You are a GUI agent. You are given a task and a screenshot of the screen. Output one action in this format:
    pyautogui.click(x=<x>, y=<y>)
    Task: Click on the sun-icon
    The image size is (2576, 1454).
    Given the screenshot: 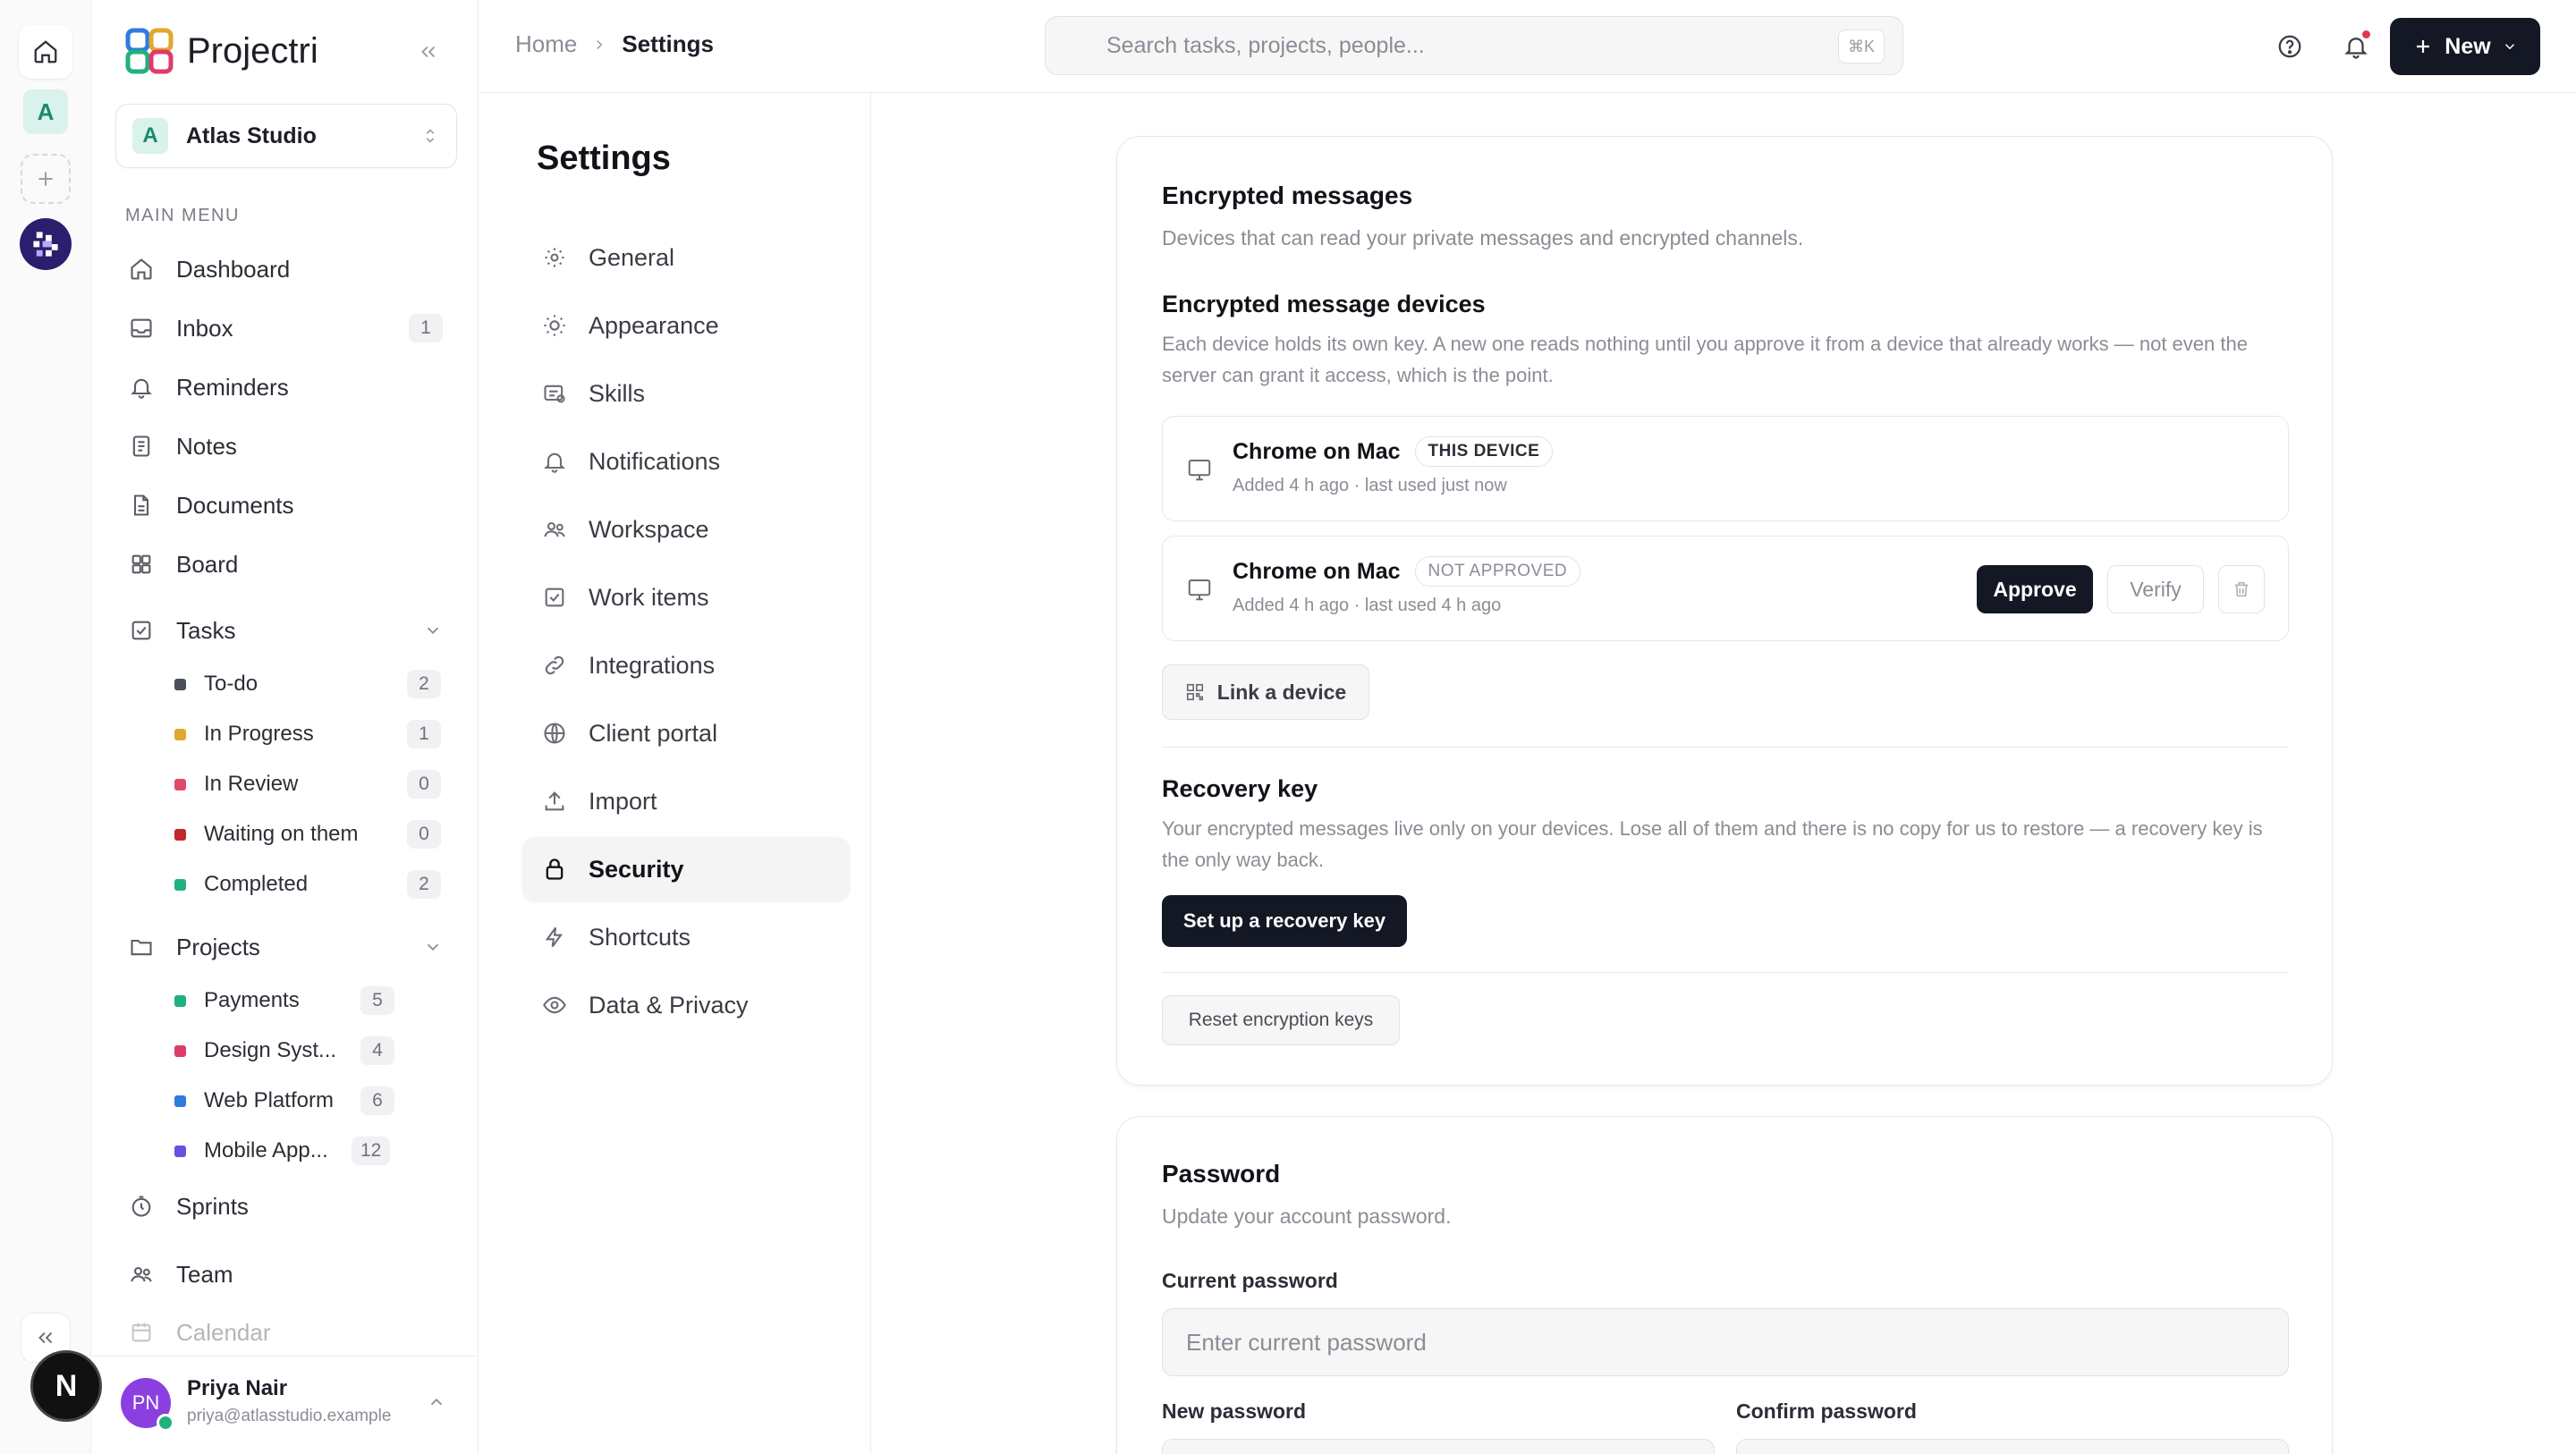 What is the action you would take?
    pyautogui.click(x=554, y=326)
    